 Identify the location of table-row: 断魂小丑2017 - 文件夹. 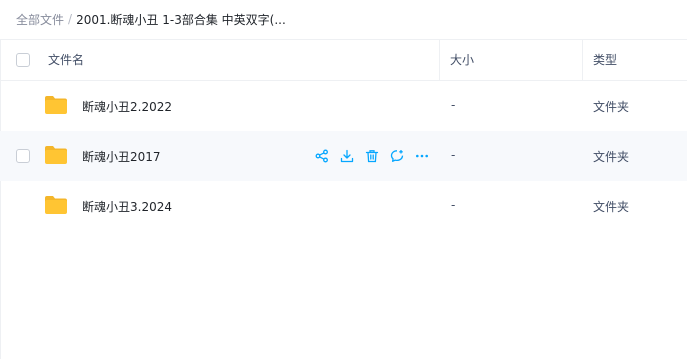
(343, 156).